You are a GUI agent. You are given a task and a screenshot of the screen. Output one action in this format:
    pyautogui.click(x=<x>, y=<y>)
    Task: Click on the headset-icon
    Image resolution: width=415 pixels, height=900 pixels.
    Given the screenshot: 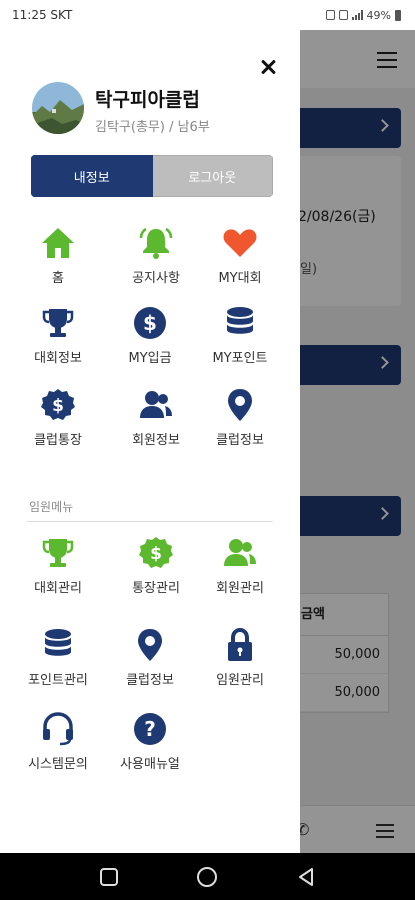 What is the action you would take?
    pyautogui.click(x=58, y=729)
    